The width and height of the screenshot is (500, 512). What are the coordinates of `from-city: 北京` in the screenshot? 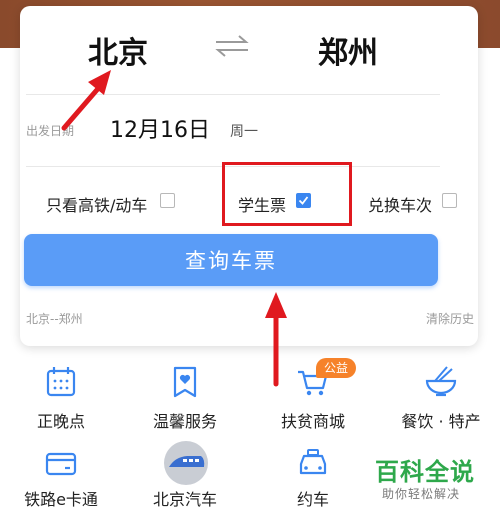 It's located at (118, 50).